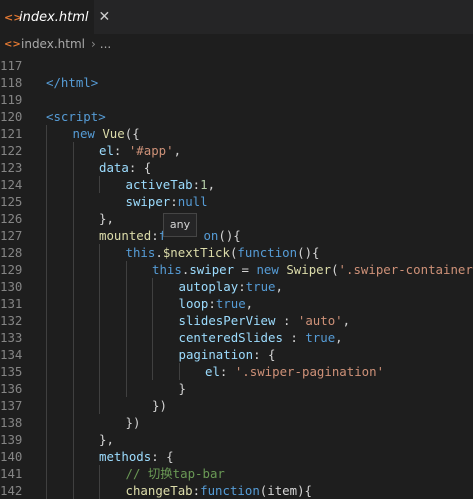  I want to click on line-number: 126, so click(11, 218).